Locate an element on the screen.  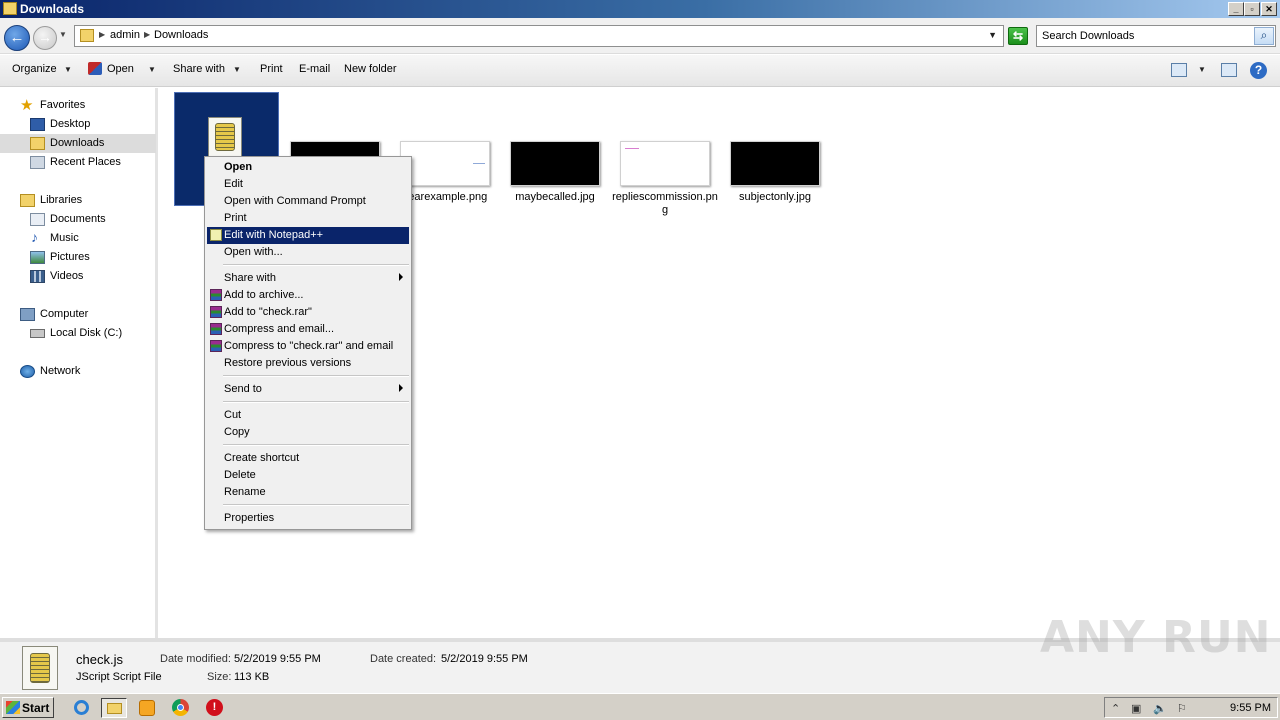
search-icon: ⌕ is located at coordinates (1264, 36).